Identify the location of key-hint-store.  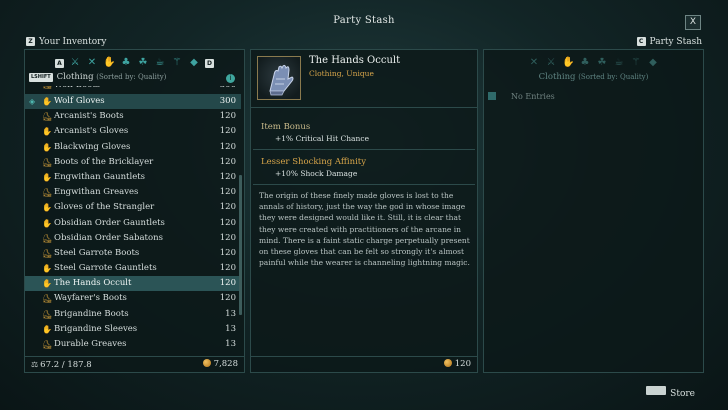
(656, 390).